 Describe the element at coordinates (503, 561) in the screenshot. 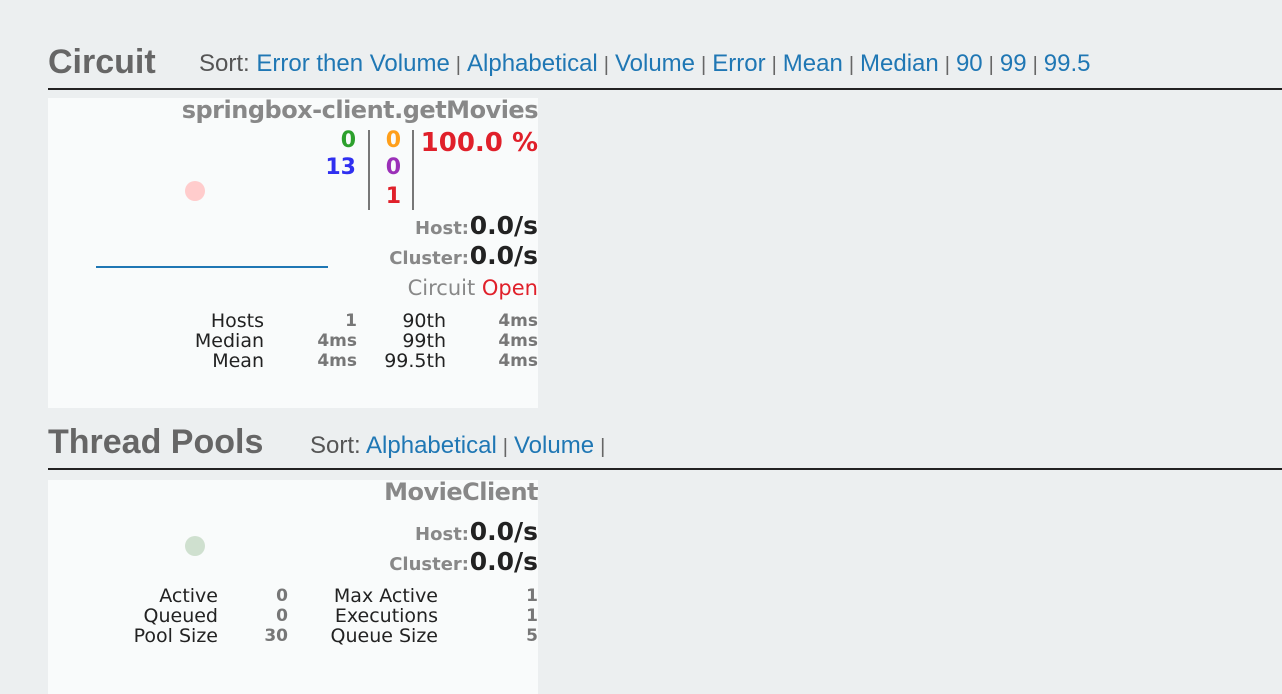

I see `tp-cluster-rate-value: 0.0/s` at that location.